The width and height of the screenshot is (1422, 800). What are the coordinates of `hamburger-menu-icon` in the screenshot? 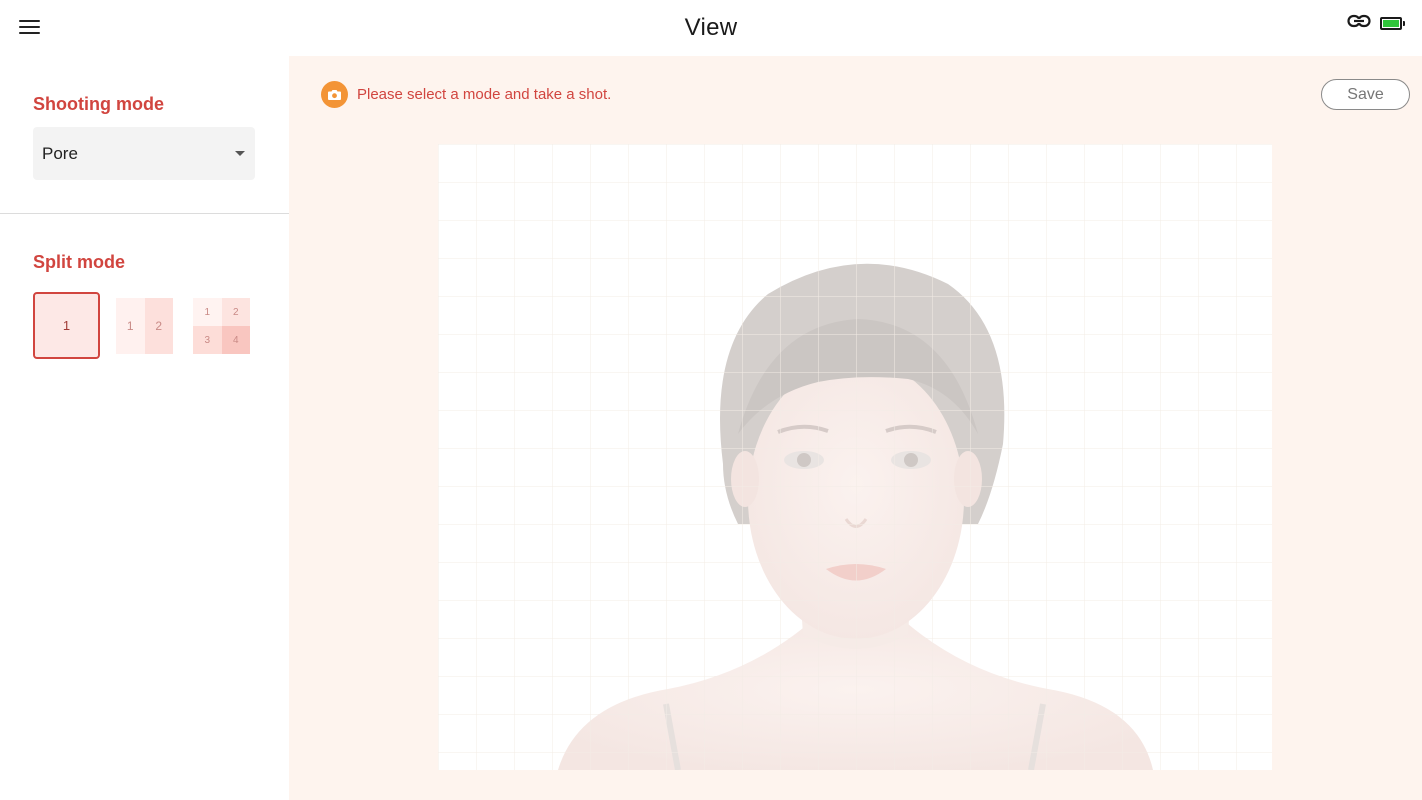 It's located at (31, 27).